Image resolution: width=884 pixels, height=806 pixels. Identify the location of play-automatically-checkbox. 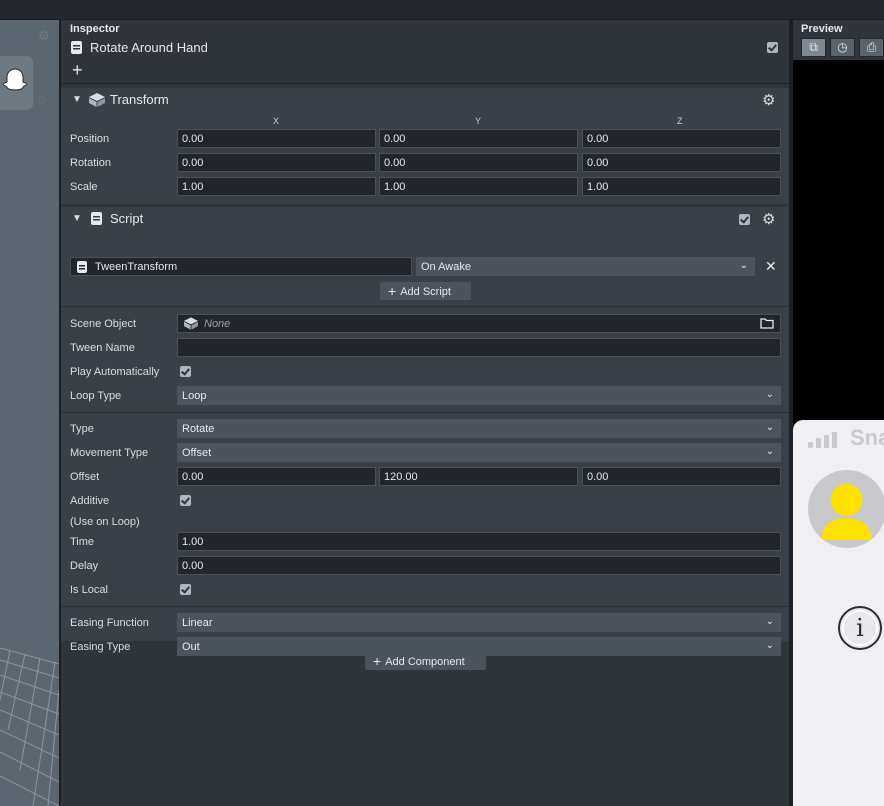
(185, 371).